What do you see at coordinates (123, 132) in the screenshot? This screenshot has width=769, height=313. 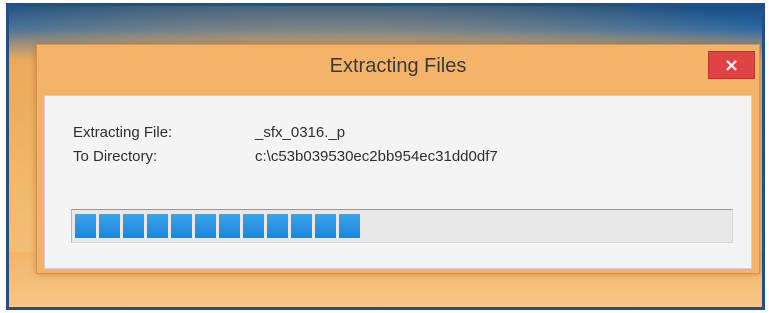 I see `extracting-file-label: Extracting File:` at bounding box center [123, 132].